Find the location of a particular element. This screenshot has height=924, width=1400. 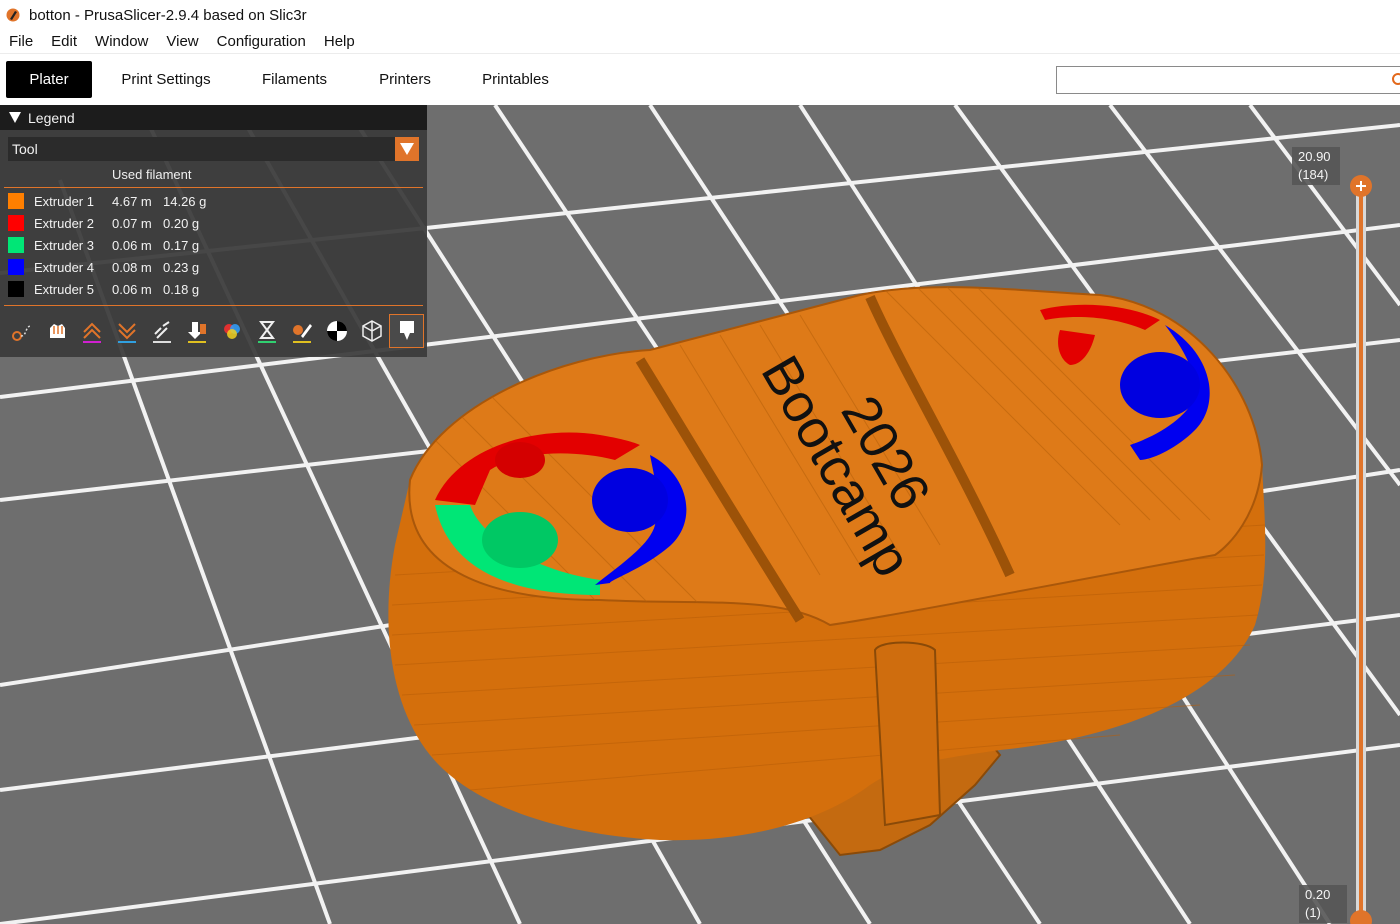

extruder-name: Extruder 5 is located at coordinates (64, 289).